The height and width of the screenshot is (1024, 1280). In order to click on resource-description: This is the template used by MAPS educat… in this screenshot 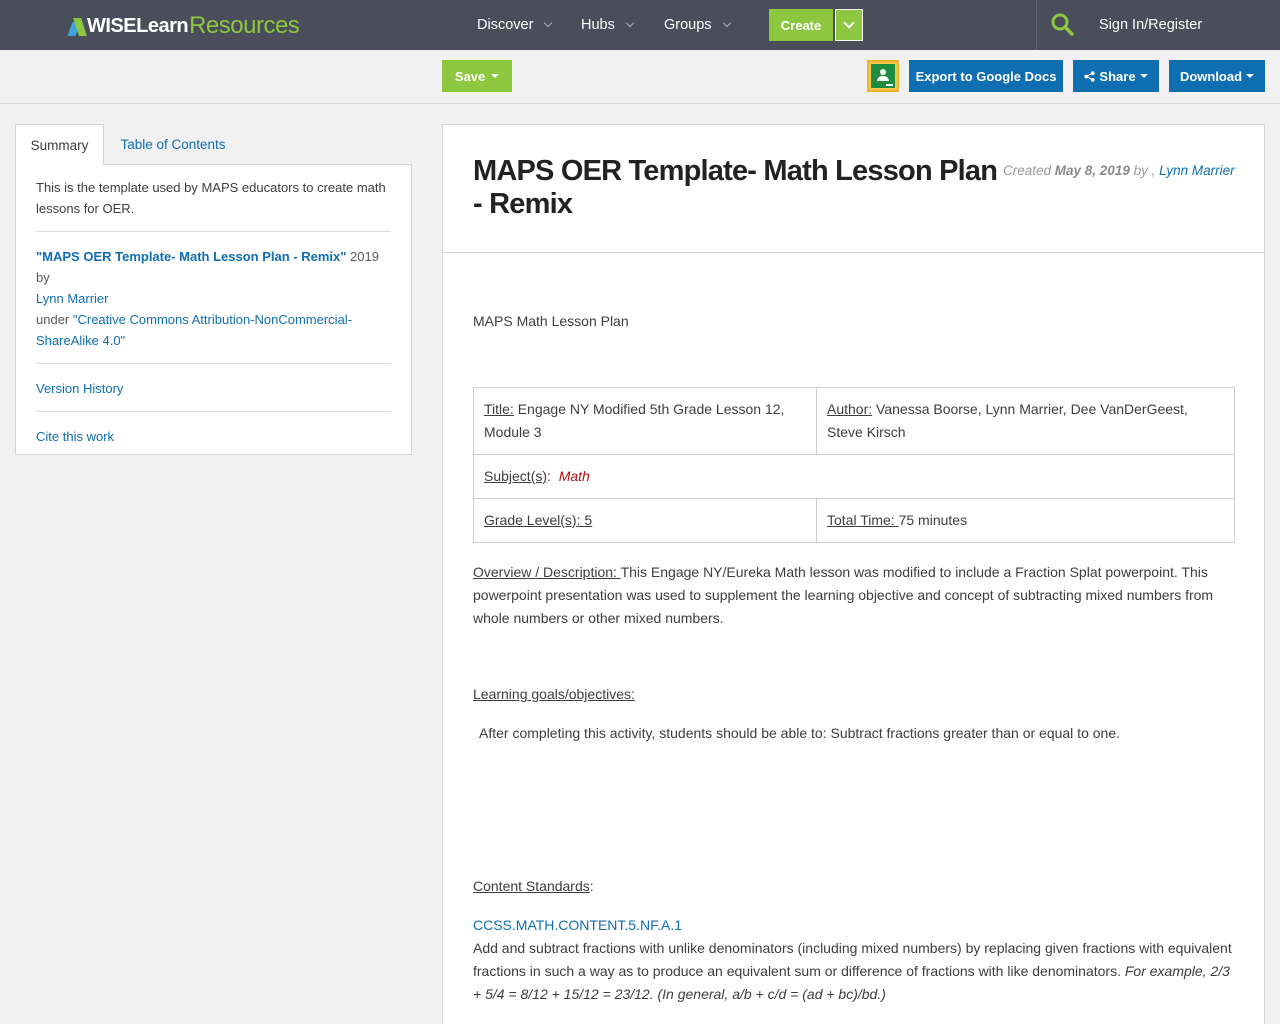, I will do `click(211, 198)`.